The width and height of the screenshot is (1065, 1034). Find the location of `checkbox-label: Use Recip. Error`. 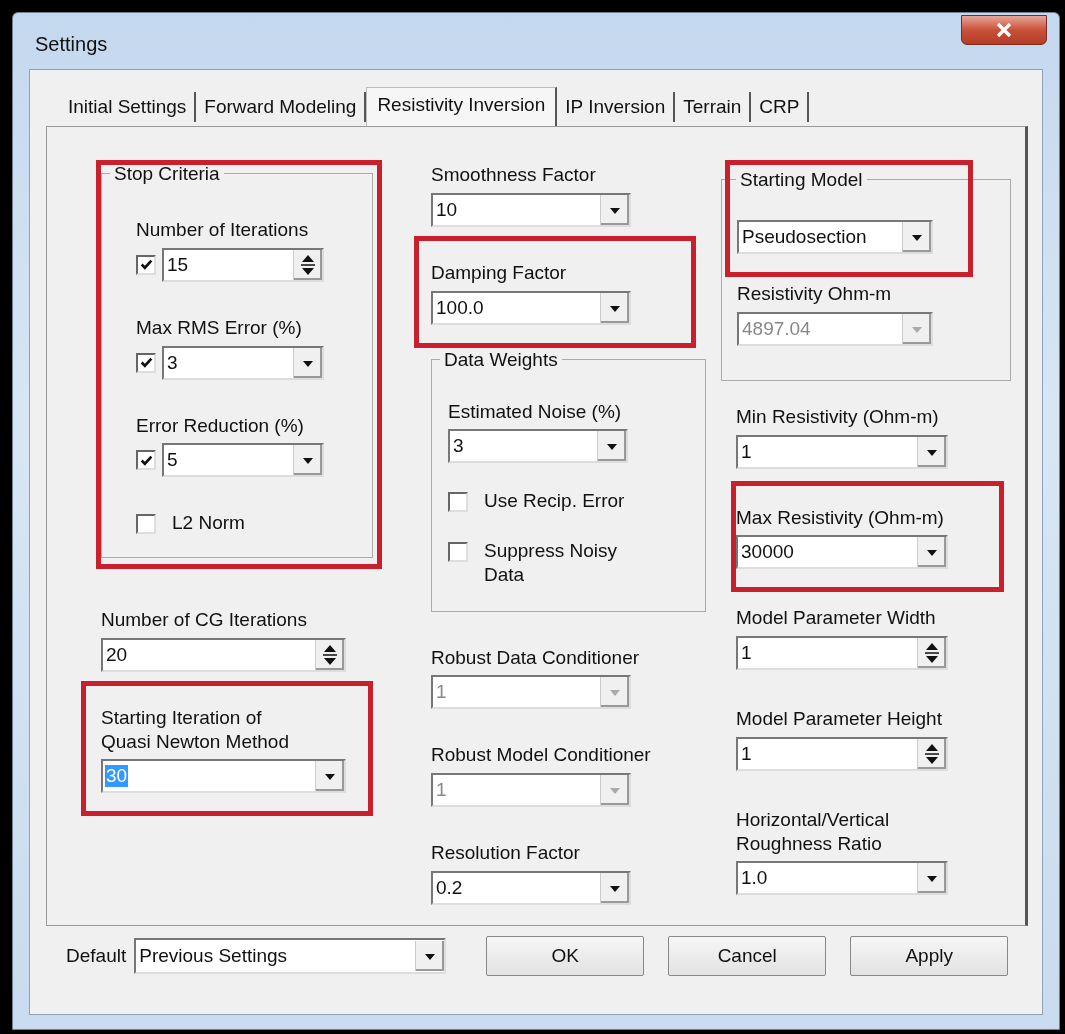

checkbox-label: Use Recip. Error is located at coordinates (554, 501).